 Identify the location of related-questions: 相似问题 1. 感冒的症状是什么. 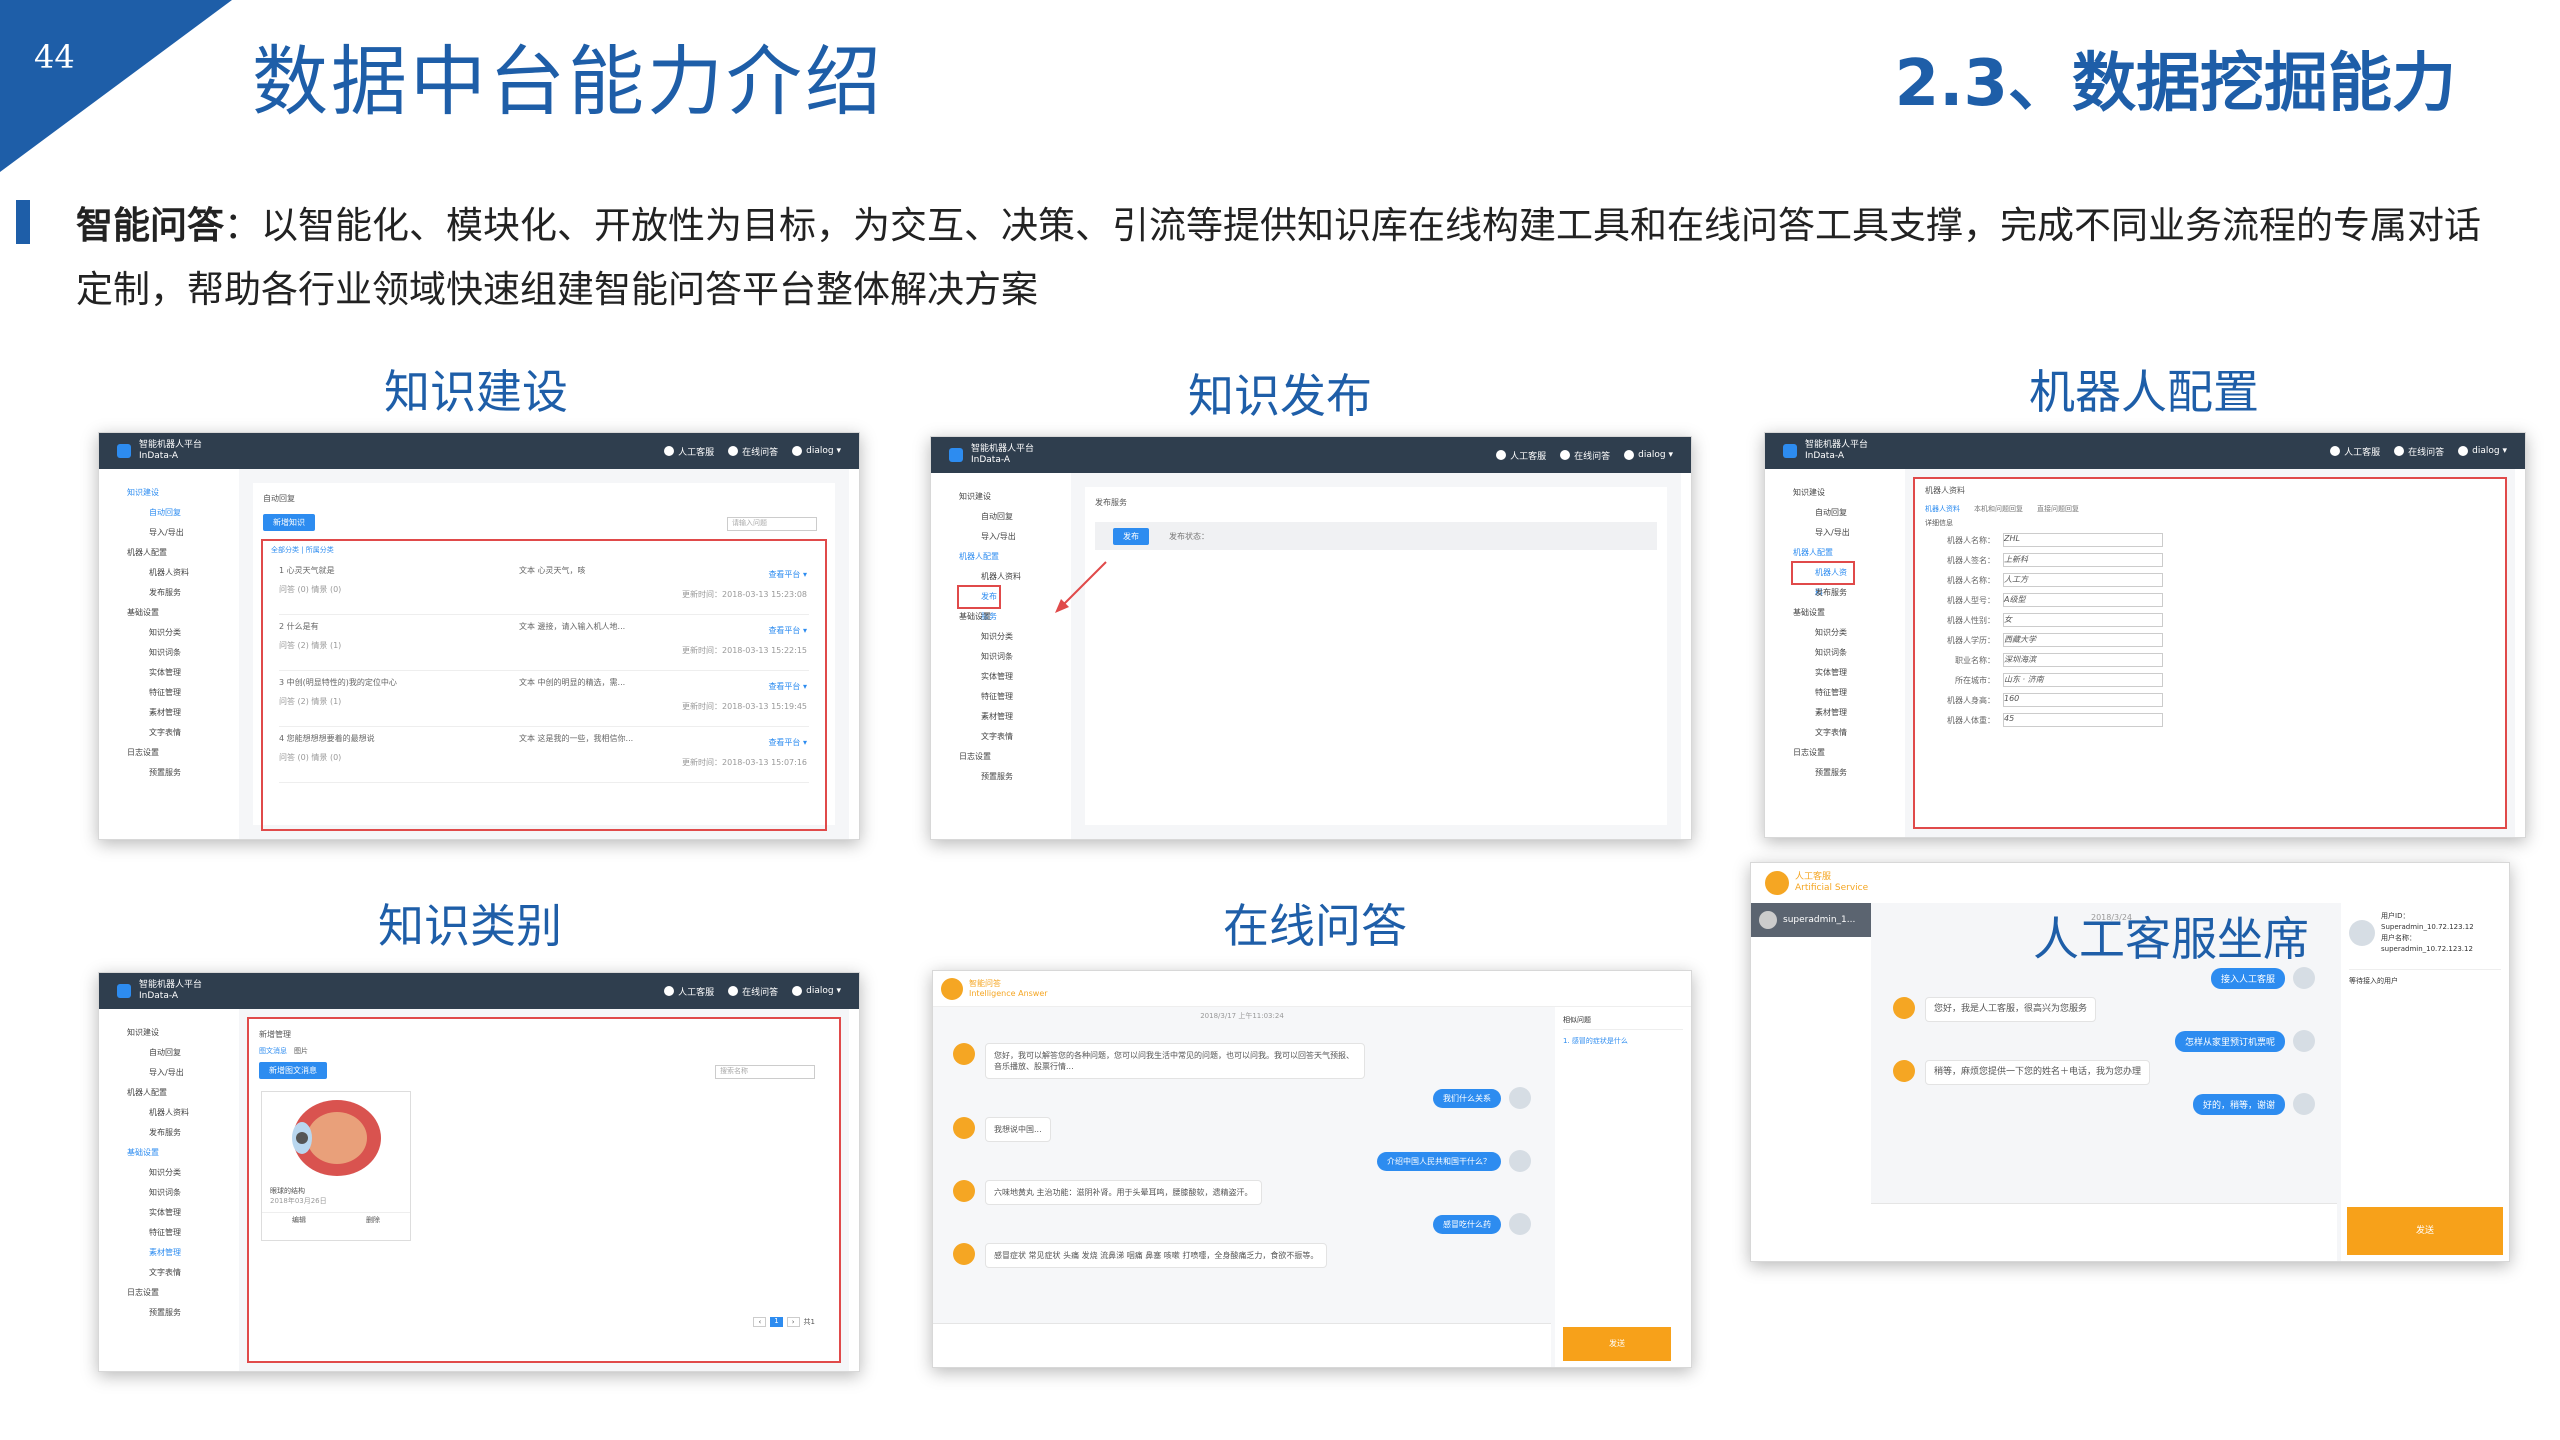
(1623, 1187).